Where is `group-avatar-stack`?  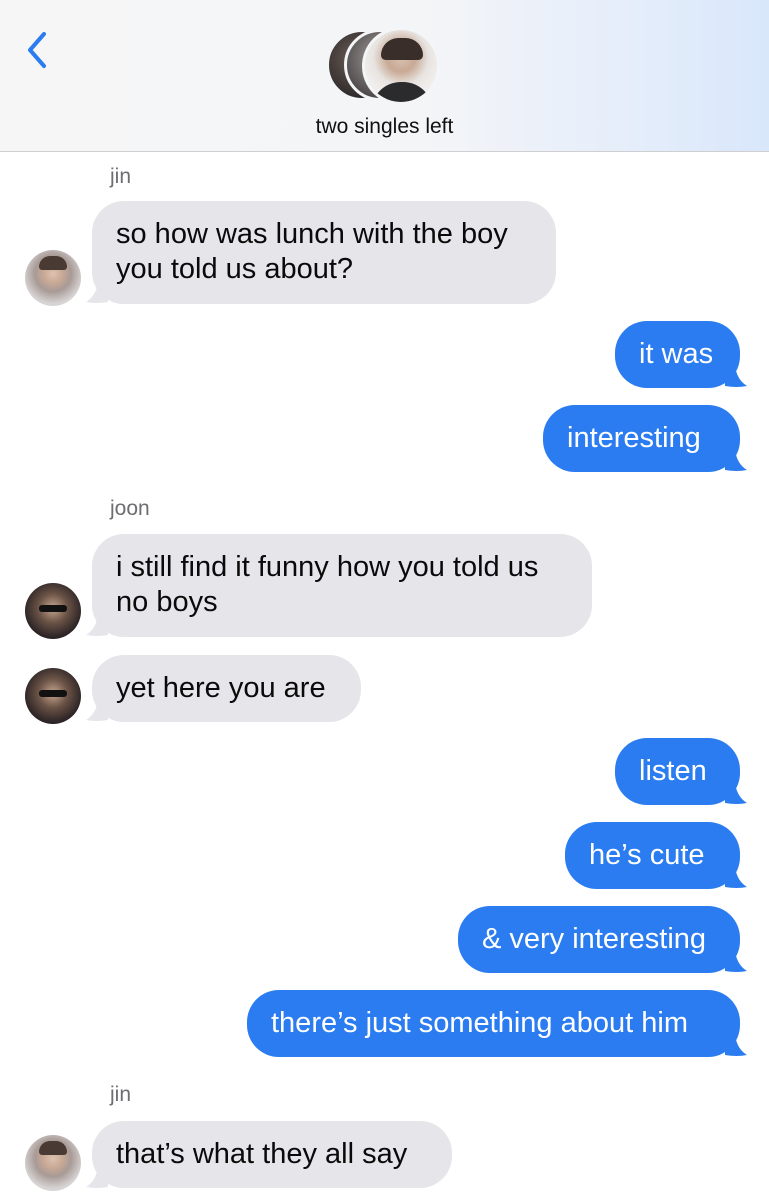 group-avatar-stack is located at coordinates (385, 66).